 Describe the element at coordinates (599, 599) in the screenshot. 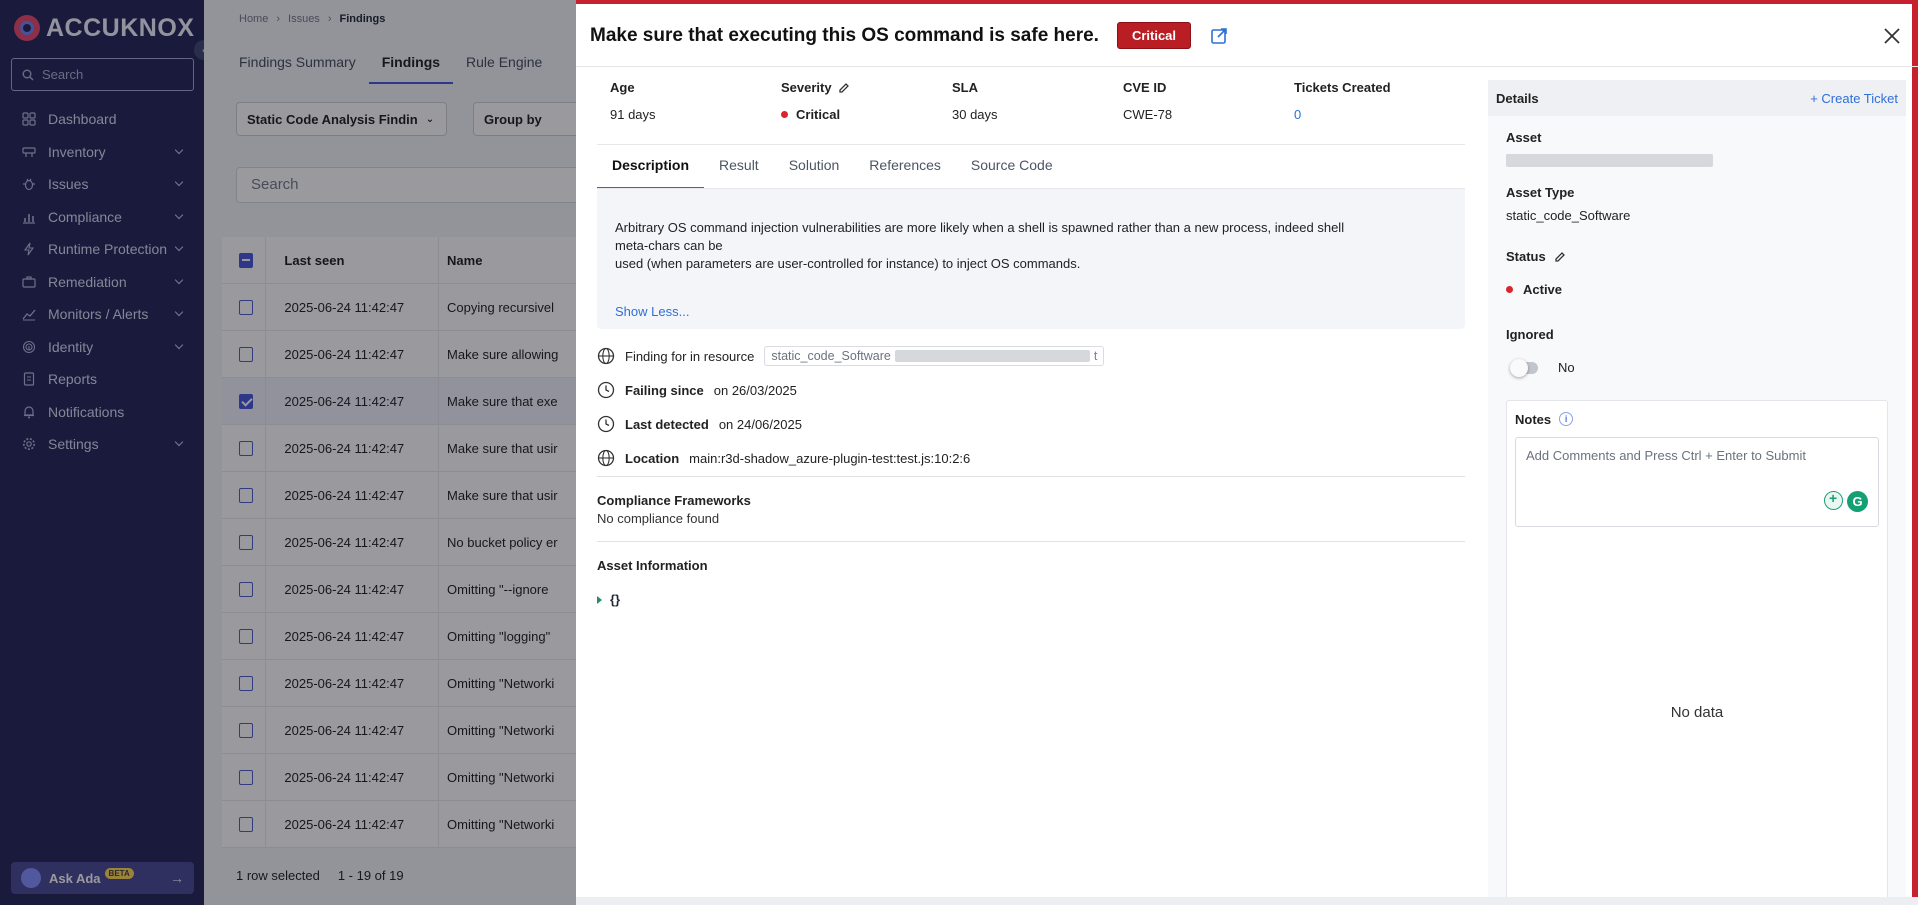

I see `caret-right-icon` at that location.